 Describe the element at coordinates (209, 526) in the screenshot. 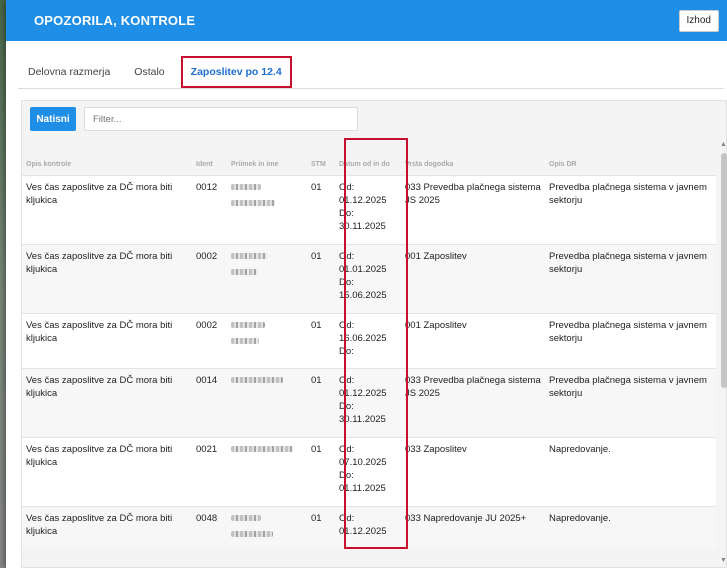

I see `cell-ident: 0048` at that location.